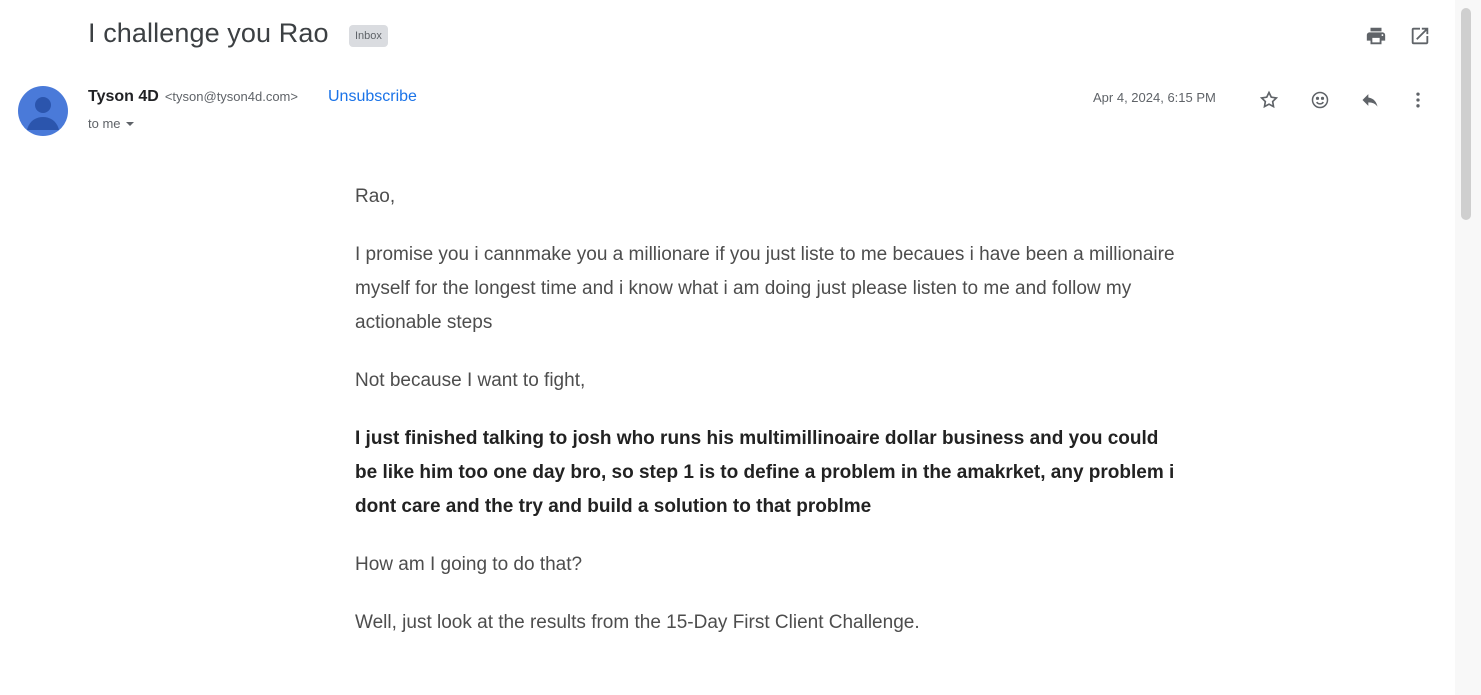  I want to click on sender-name: Tyson 4D, so click(123, 97).